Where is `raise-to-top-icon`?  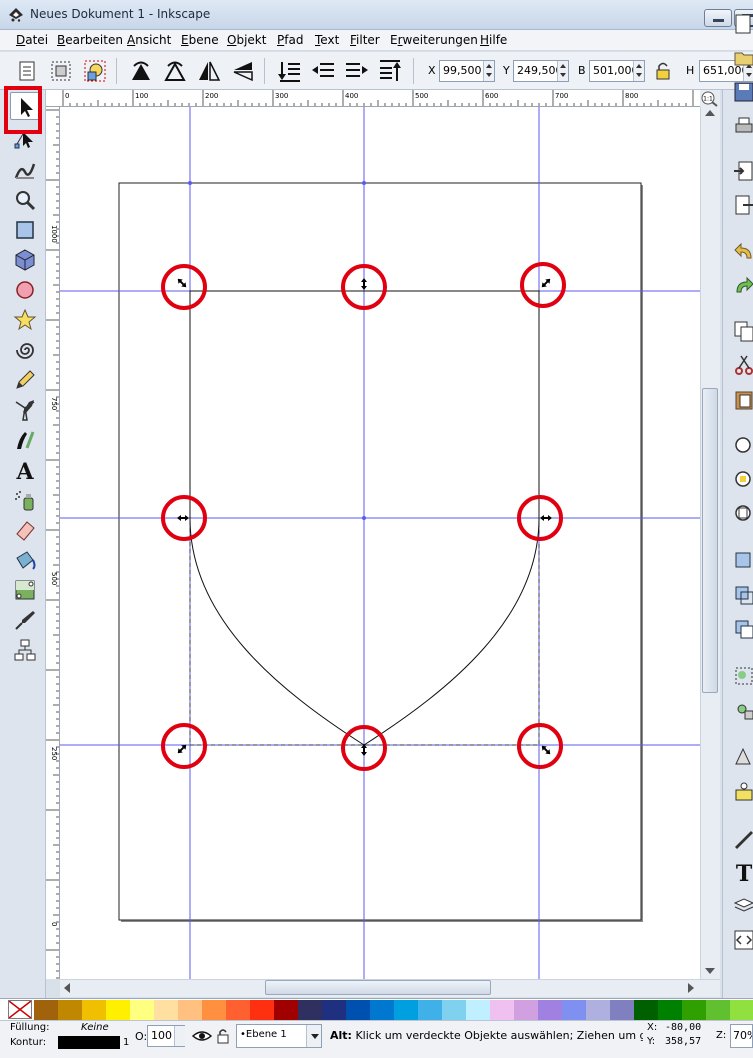 raise-to-top-icon is located at coordinates (391, 71).